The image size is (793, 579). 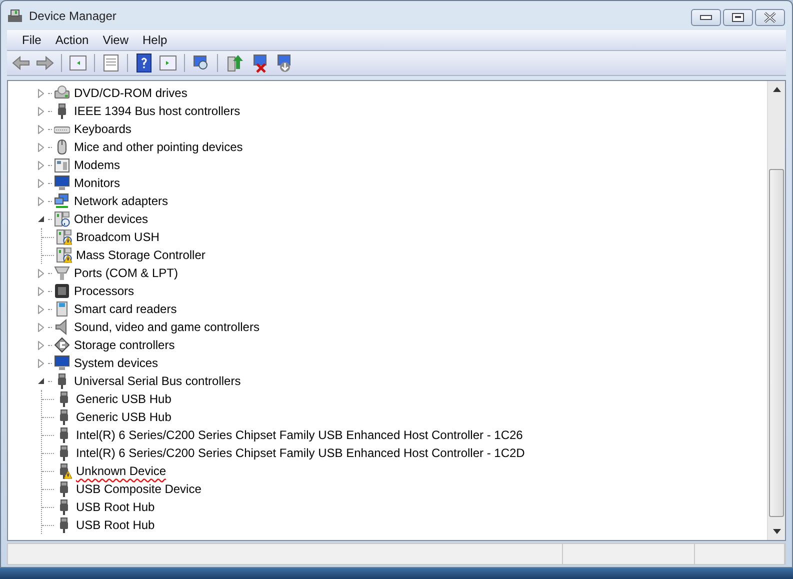 What do you see at coordinates (121, 471) in the screenshot?
I see `tree-item: Unknown Device` at bounding box center [121, 471].